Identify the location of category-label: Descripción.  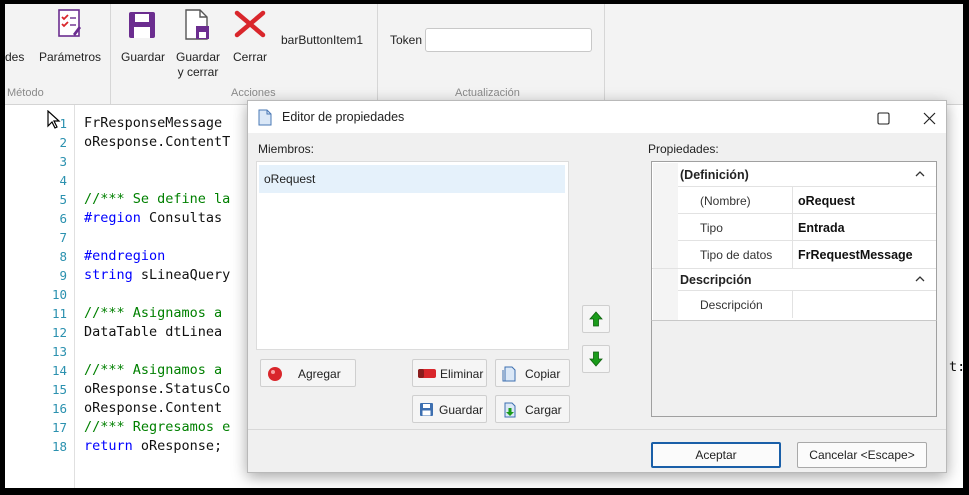
(716, 280).